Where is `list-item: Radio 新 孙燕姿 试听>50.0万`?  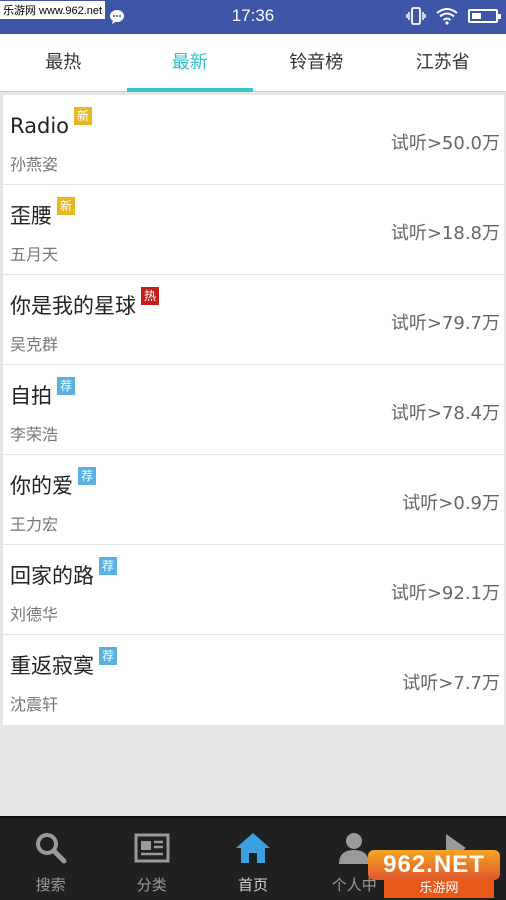
list-item: Radio 新 孙燕姿 试听>50.0万 is located at coordinates (253, 140).